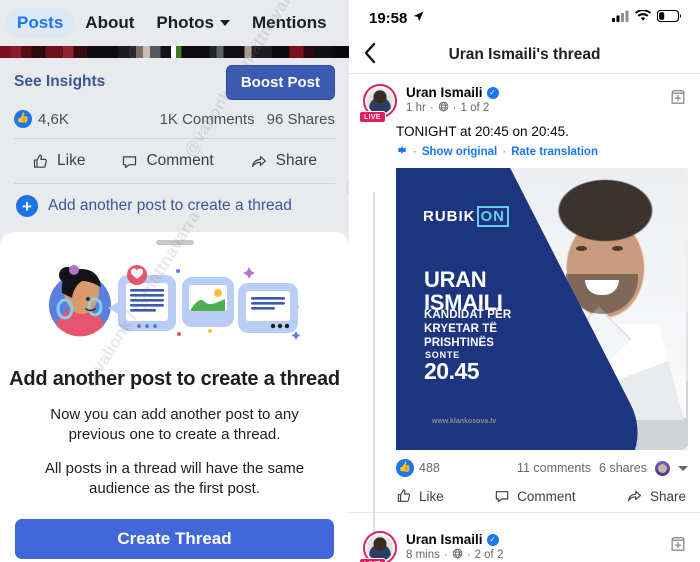  I want to click on comment-button-label: Comment, so click(180, 160).